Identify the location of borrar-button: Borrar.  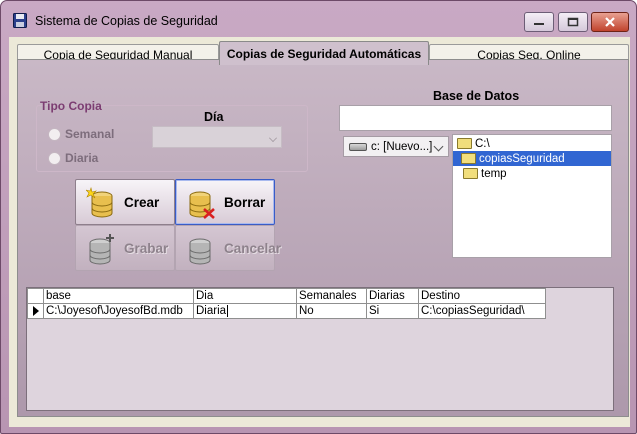
(225, 202).